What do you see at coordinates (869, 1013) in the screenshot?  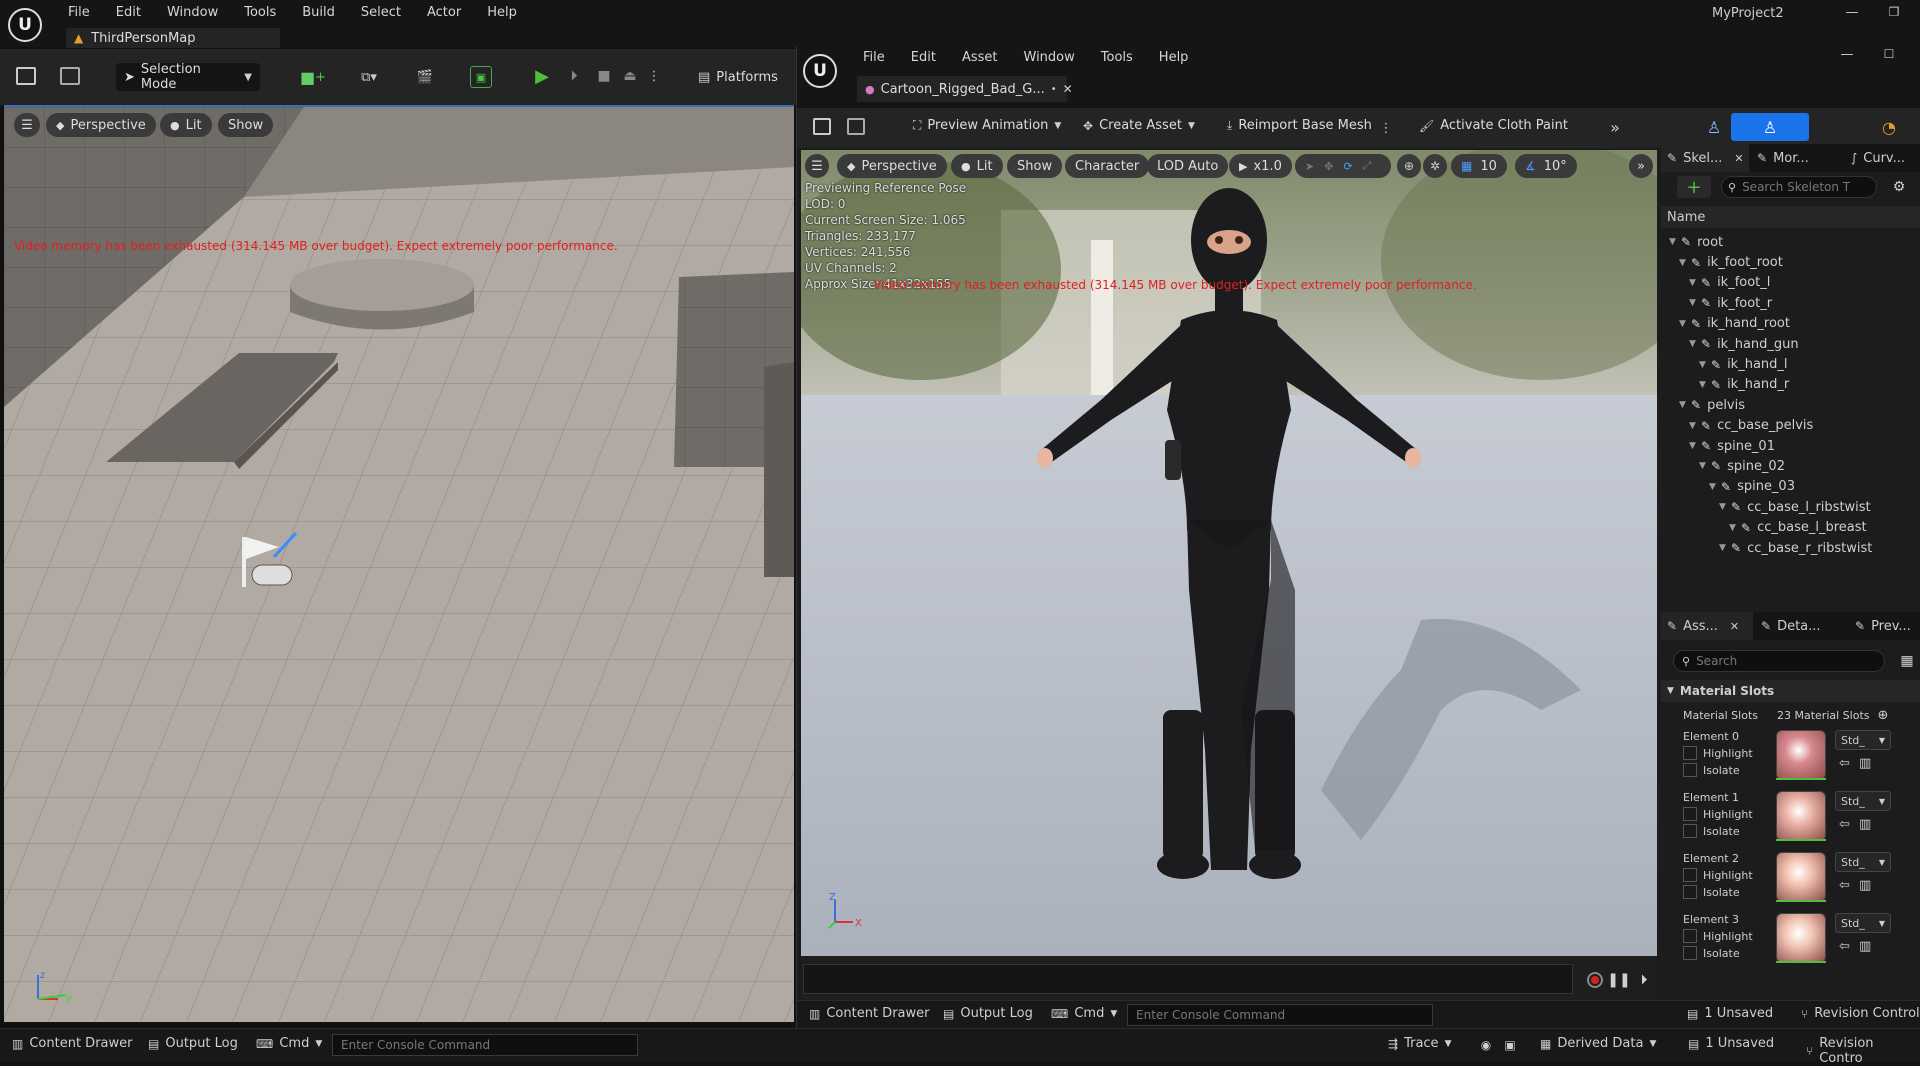 I see `asset-content-drawer-button: ▥ Content Drawer` at bounding box center [869, 1013].